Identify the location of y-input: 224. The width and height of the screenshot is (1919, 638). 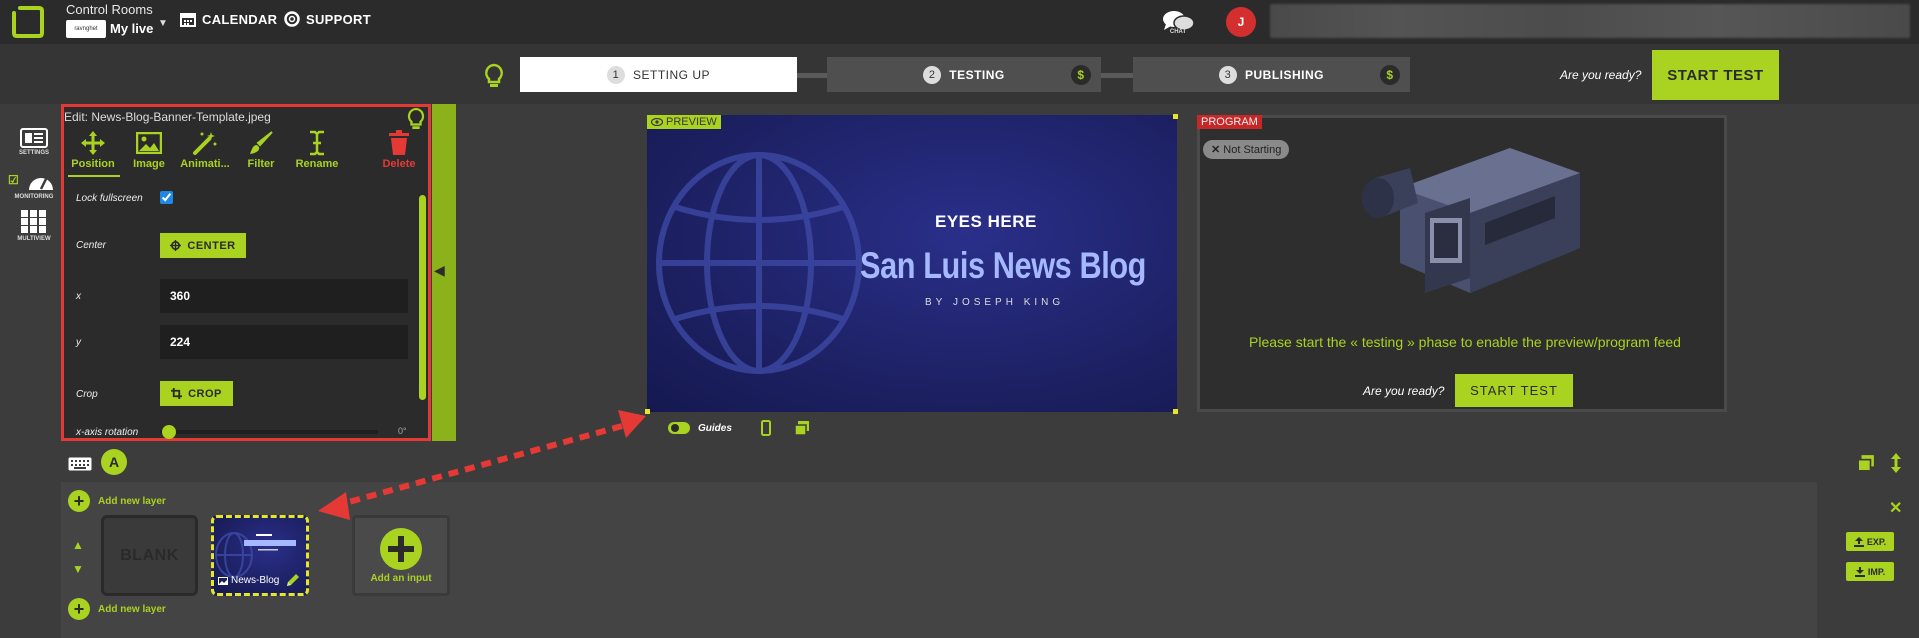
(284, 342).